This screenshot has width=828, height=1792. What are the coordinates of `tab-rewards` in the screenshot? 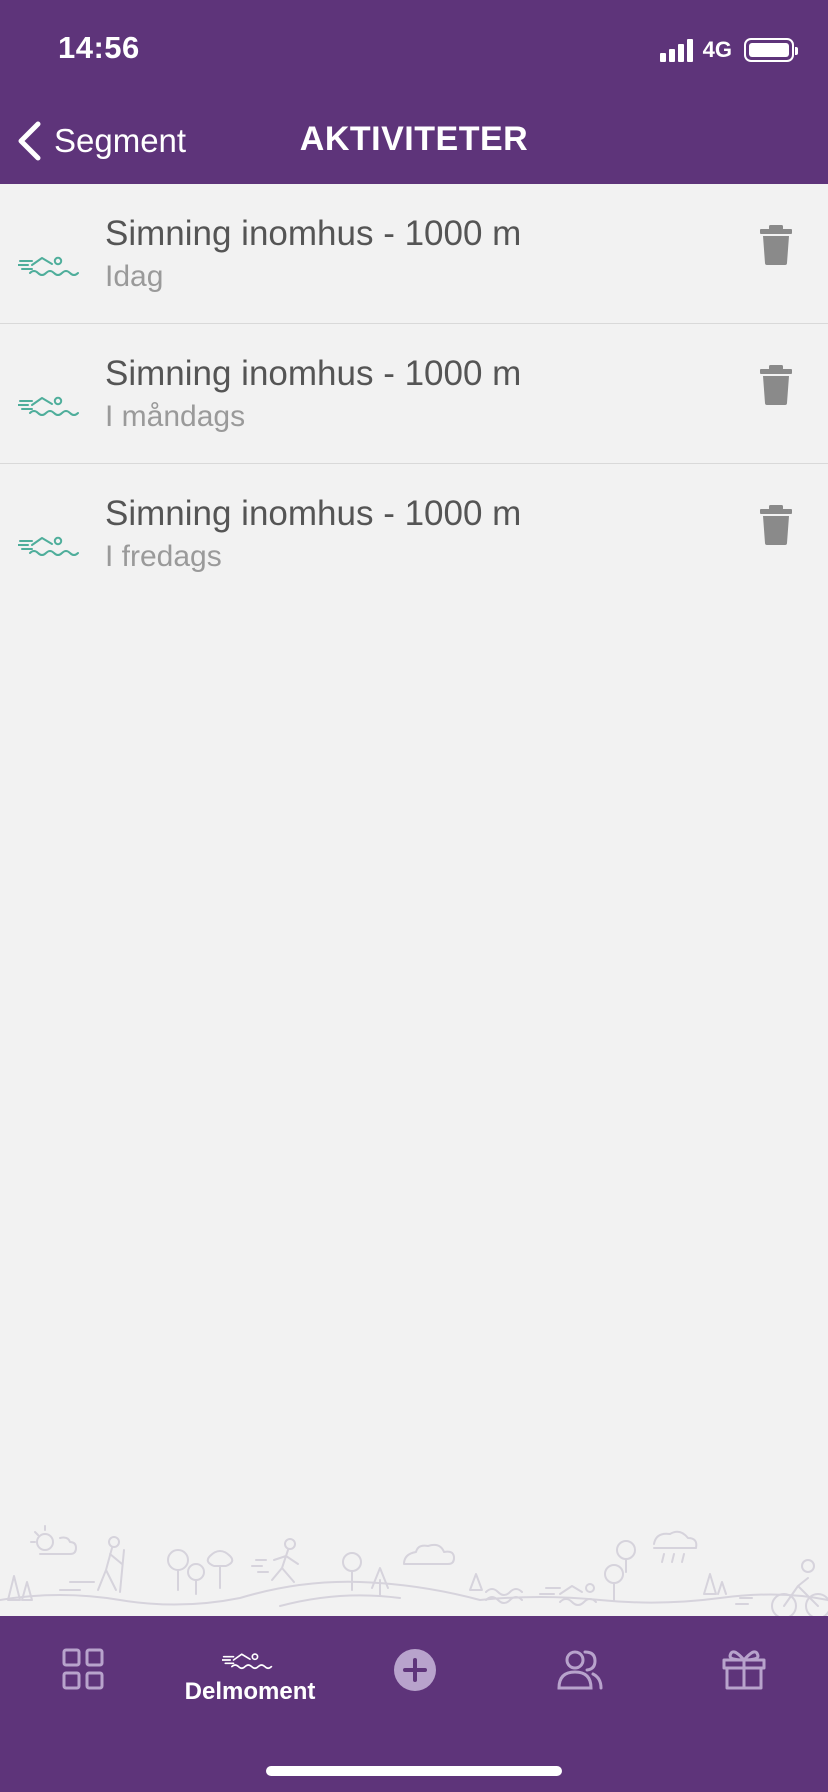 It's located at (744, 1708).